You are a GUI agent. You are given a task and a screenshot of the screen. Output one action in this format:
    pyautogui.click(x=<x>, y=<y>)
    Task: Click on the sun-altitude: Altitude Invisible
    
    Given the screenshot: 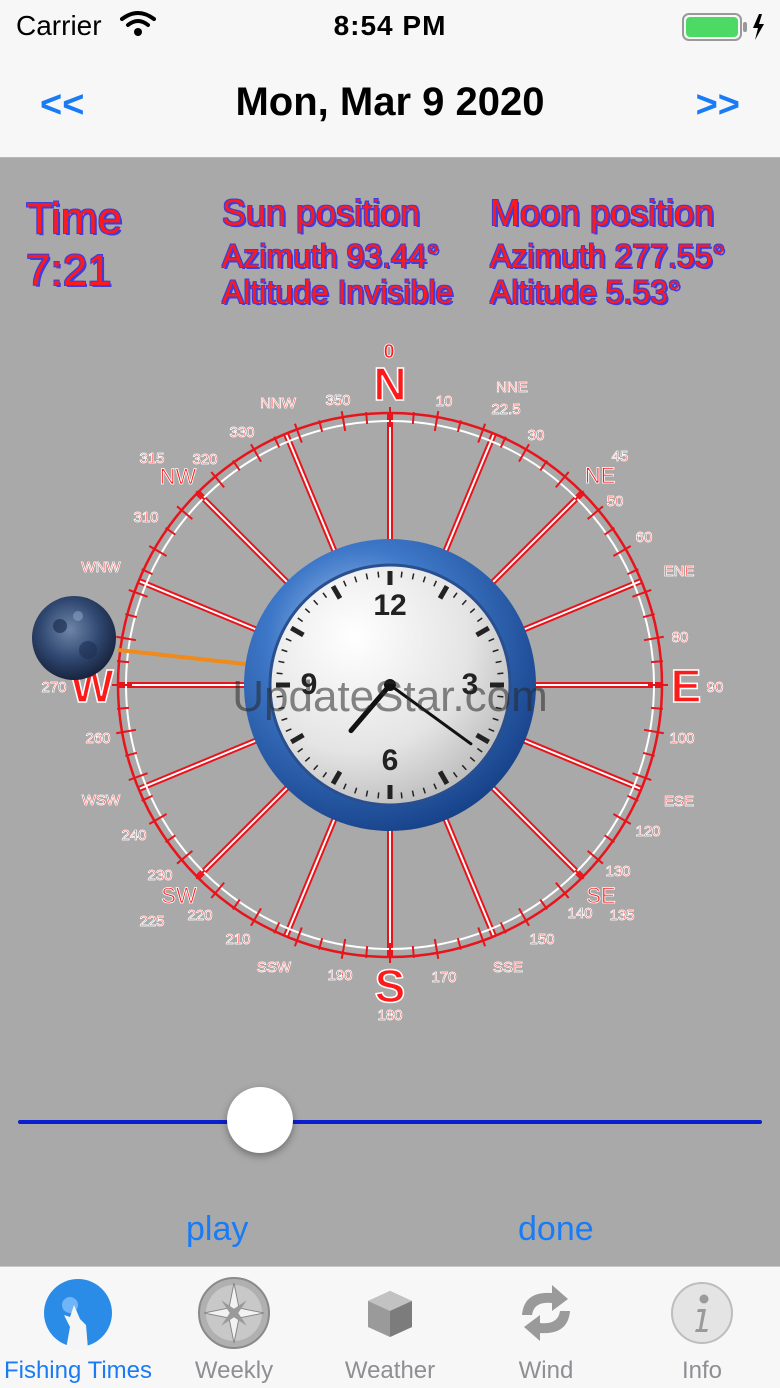 What is the action you would take?
    pyautogui.click(x=338, y=292)
    